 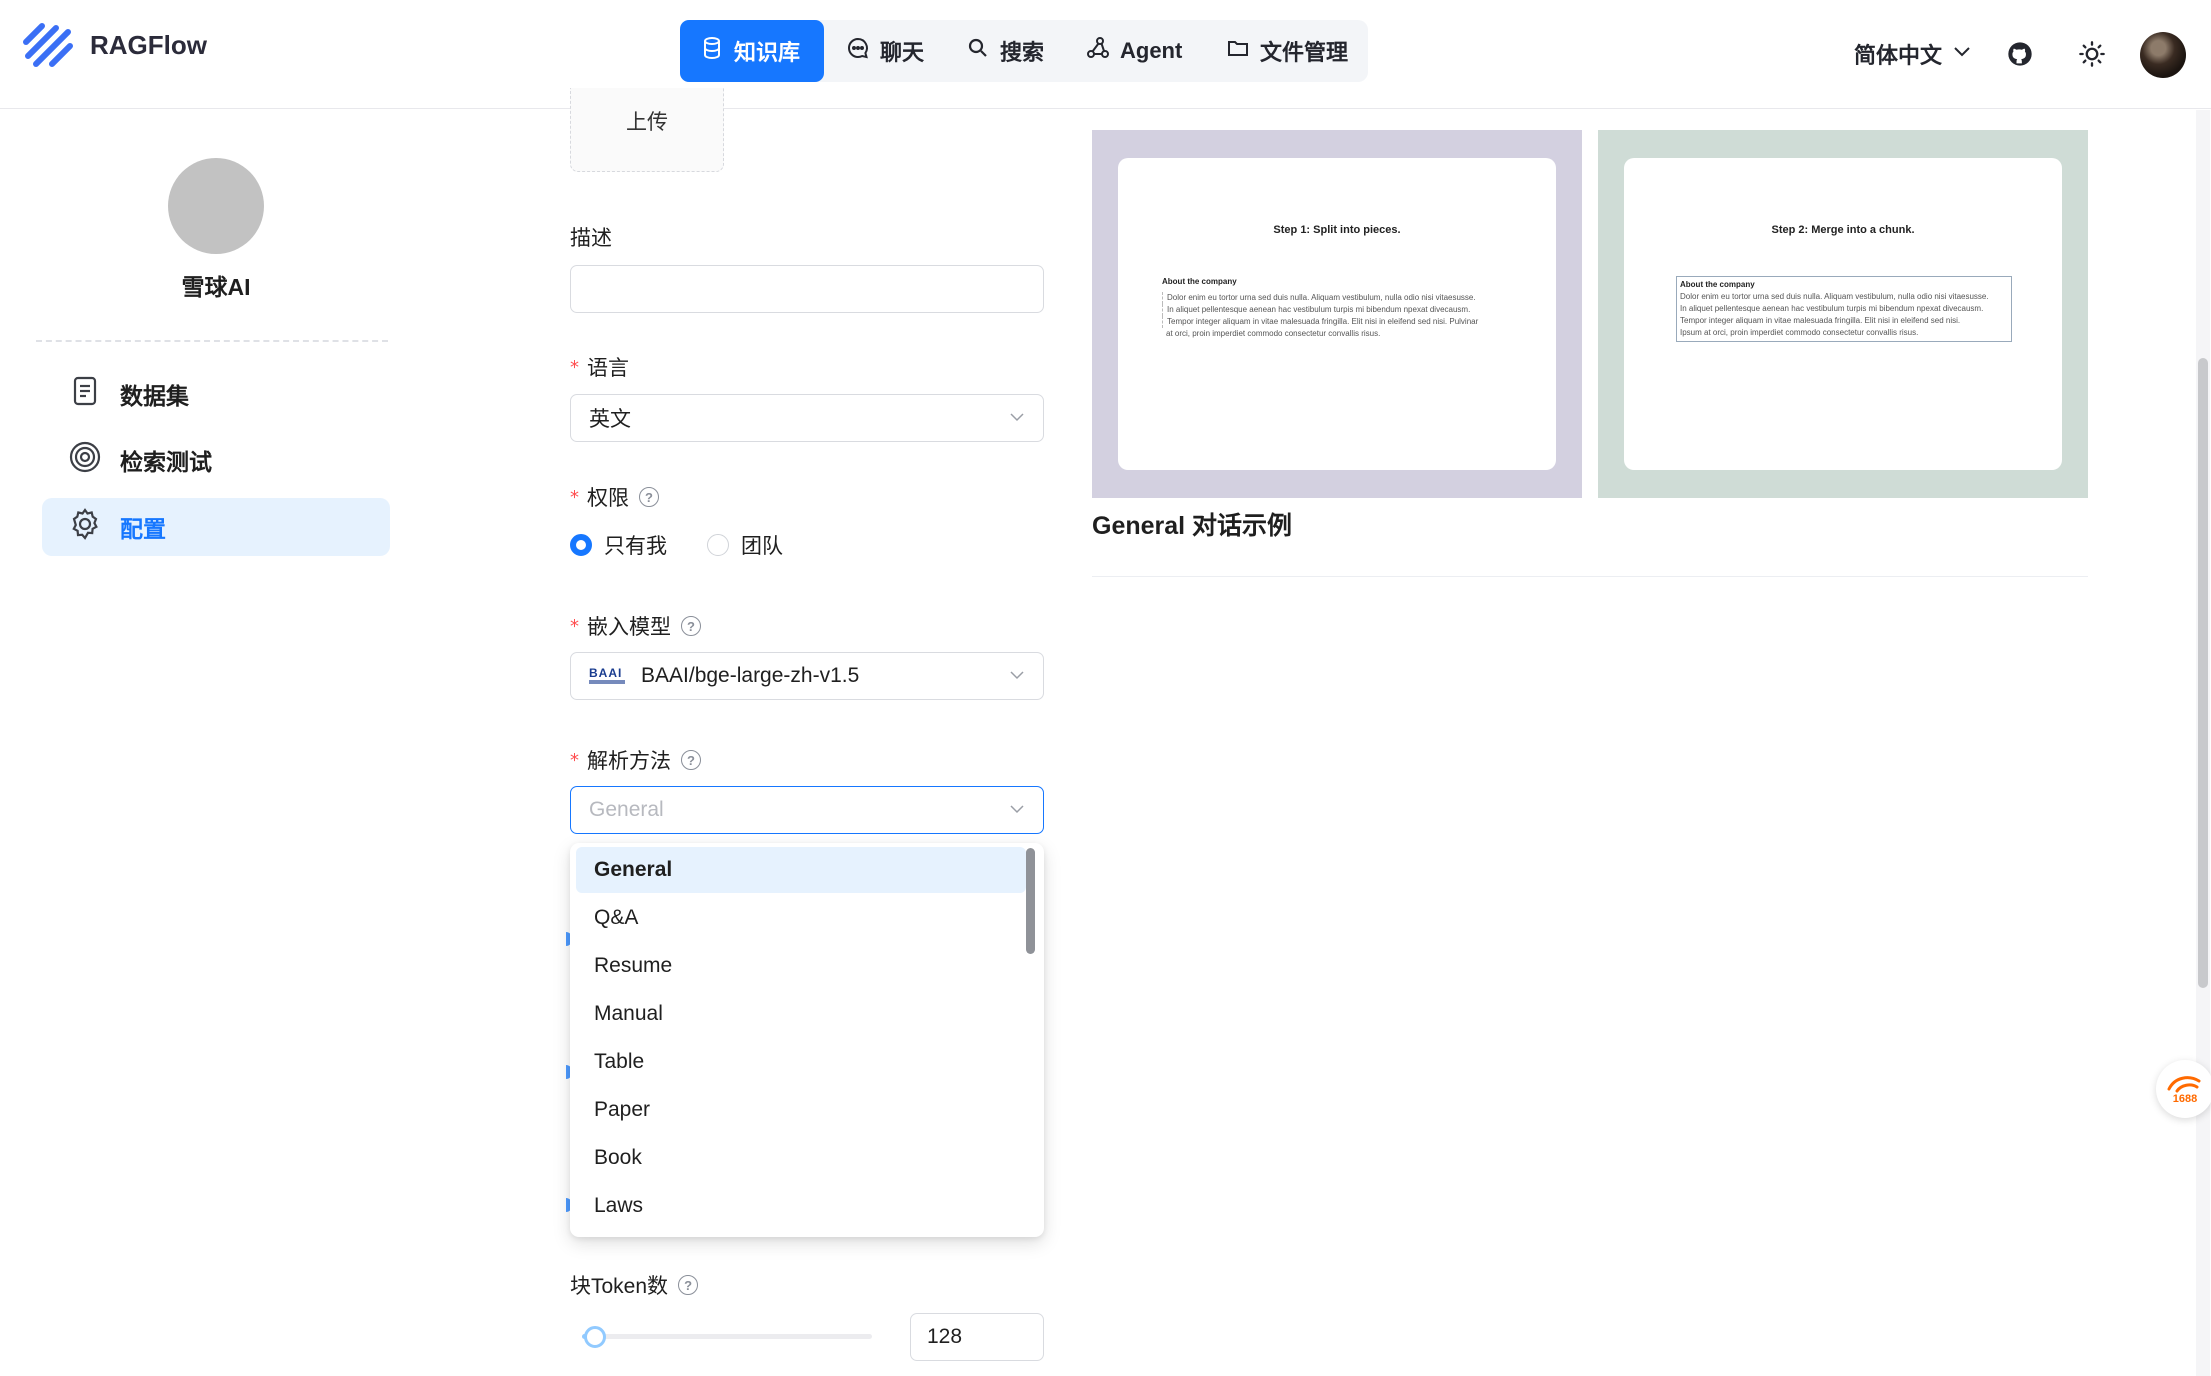 I want to click on nav-label: 搜索, so click(x=1022, y=52).